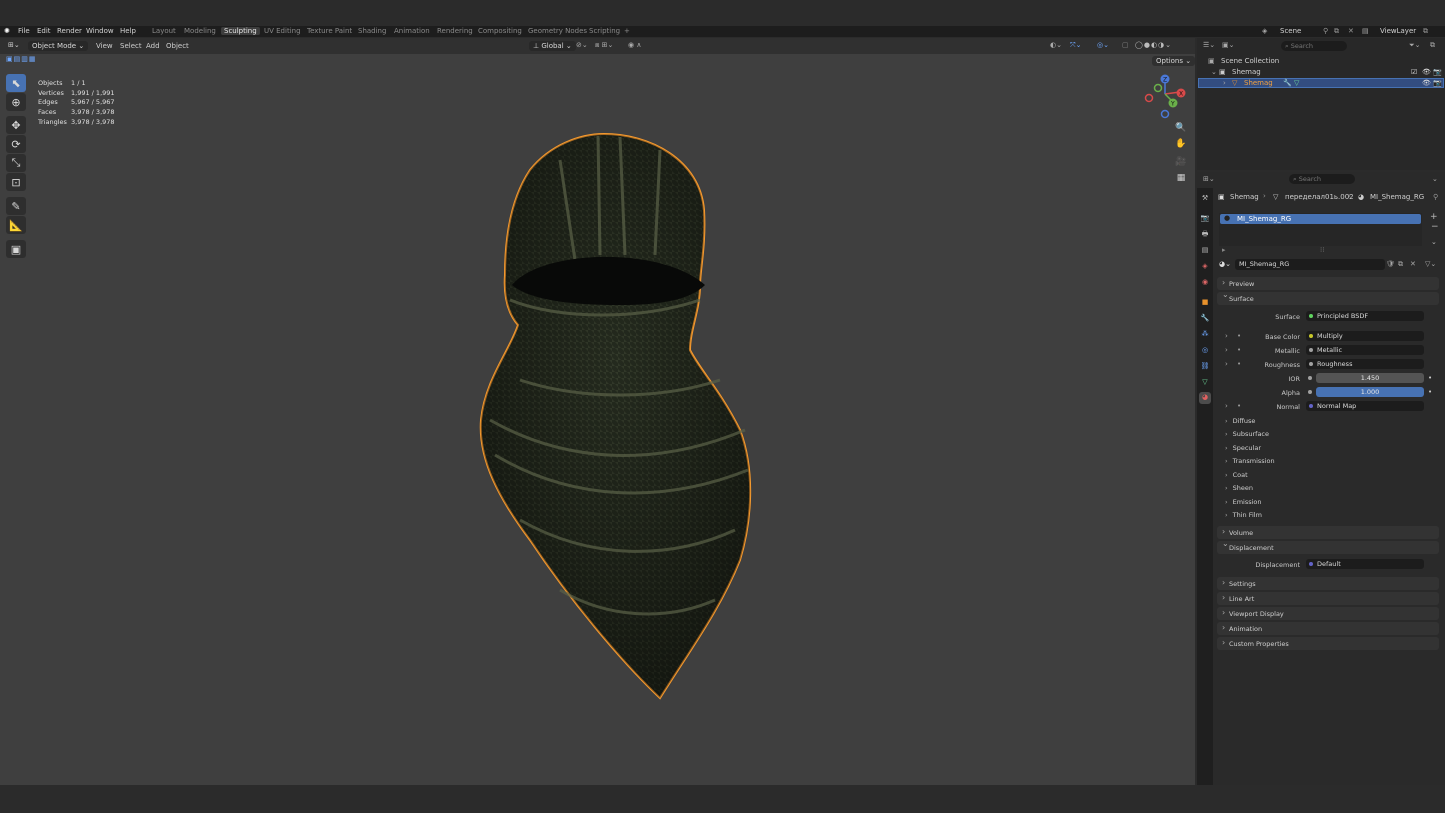 Image resolution: width=1445 pixels, height=813 pixels. Describe the element at coordinates (1321, 83) in the screenshot. I see `object-row-selected: › ▽ Shemag 🔧 ▽ 👁 📷` at that location.